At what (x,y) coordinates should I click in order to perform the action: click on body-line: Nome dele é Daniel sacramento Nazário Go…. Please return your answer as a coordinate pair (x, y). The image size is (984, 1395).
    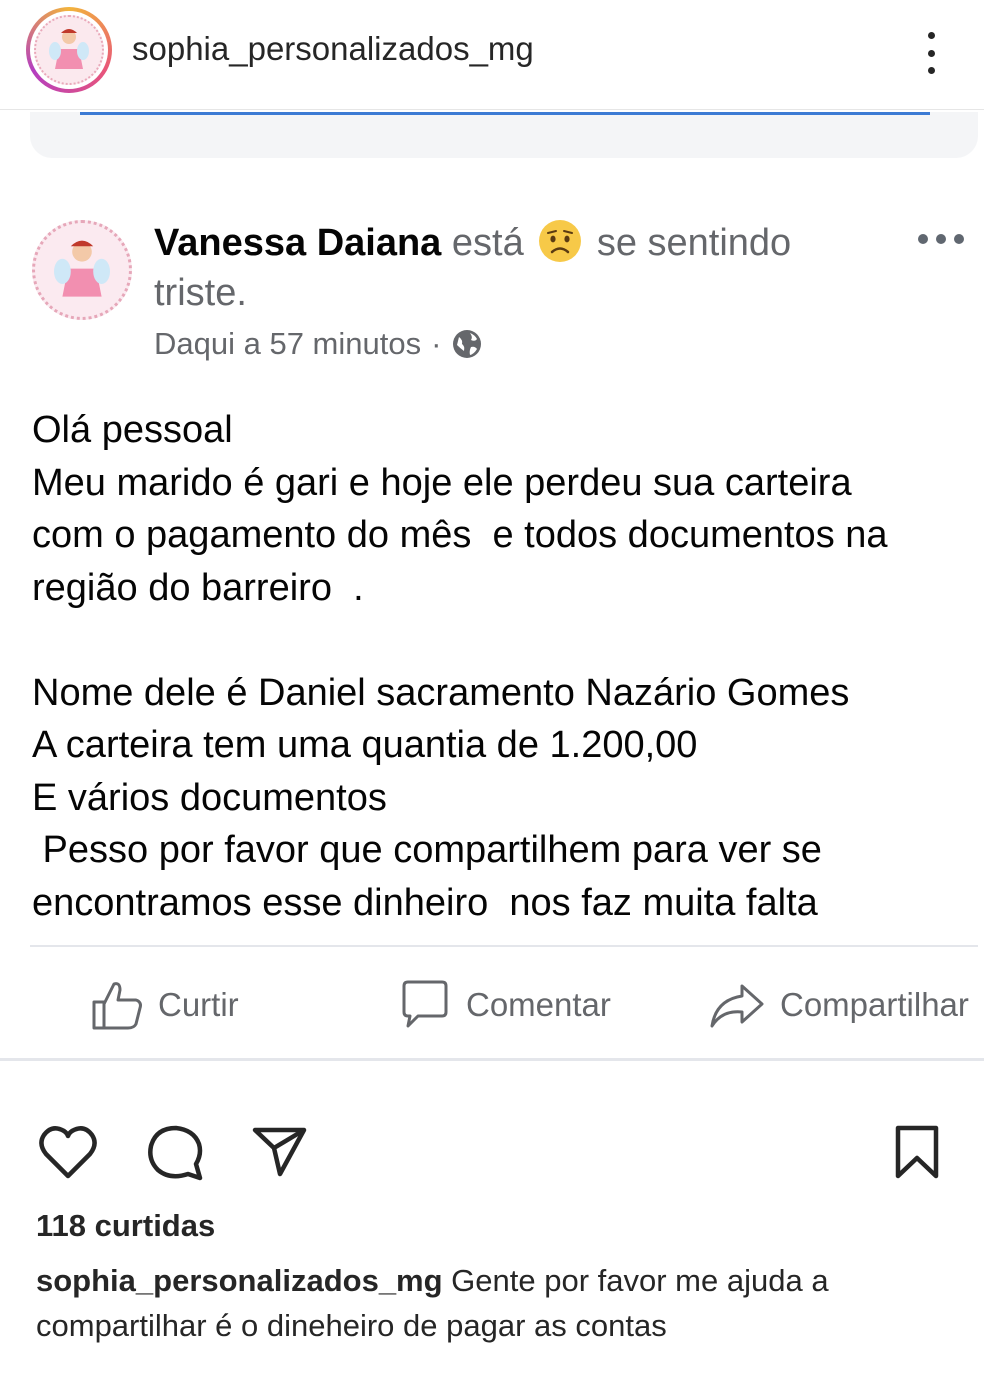
    Looking at the image, I should click on (441, 692).